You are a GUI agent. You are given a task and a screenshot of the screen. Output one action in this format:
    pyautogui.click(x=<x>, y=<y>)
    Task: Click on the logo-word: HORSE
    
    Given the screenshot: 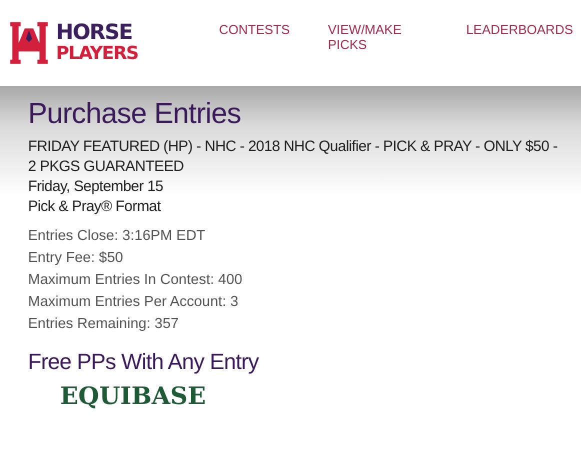 What is the action you would take?
    pyautogui.click(x=95, y=32)
    